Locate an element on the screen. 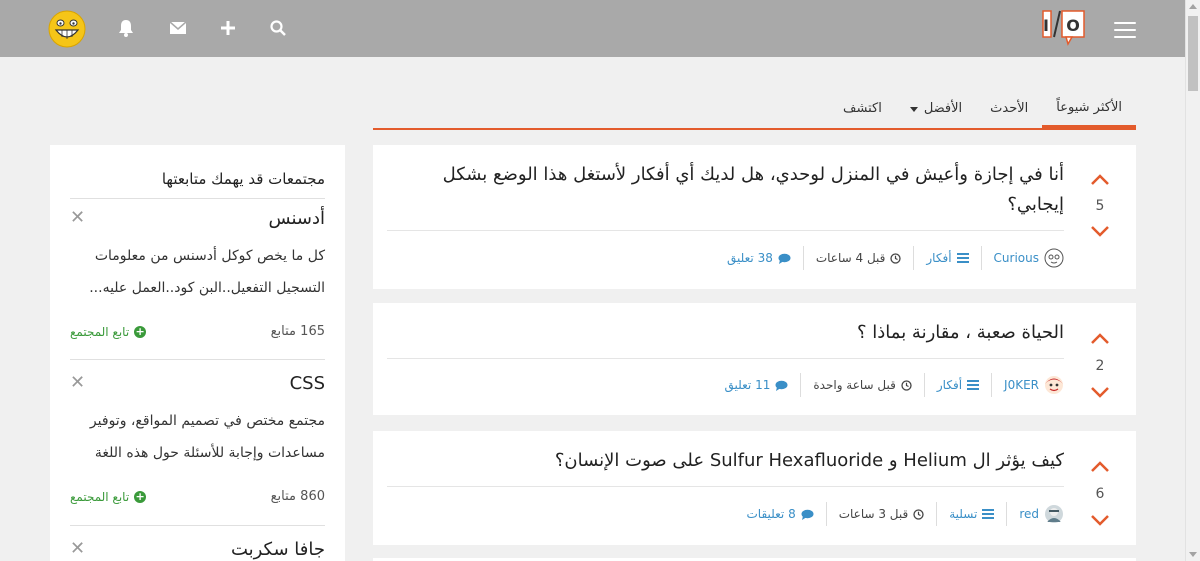 The height and width of the screenshot is (561, 1200). community-name: CSS is located at coordinates (307, 383).